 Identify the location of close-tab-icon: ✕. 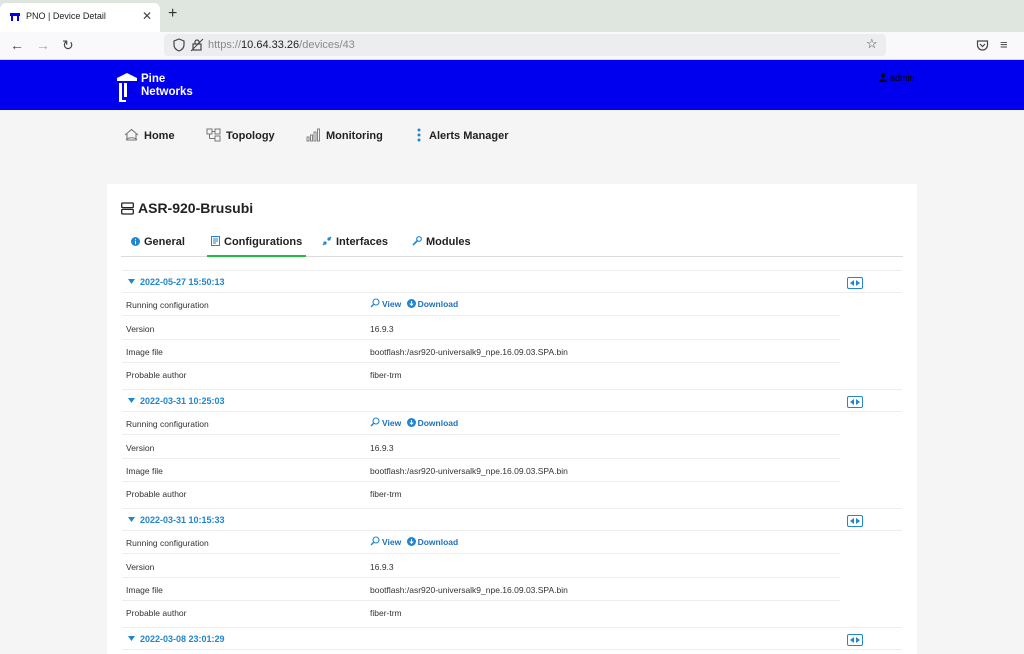
(147, 16).